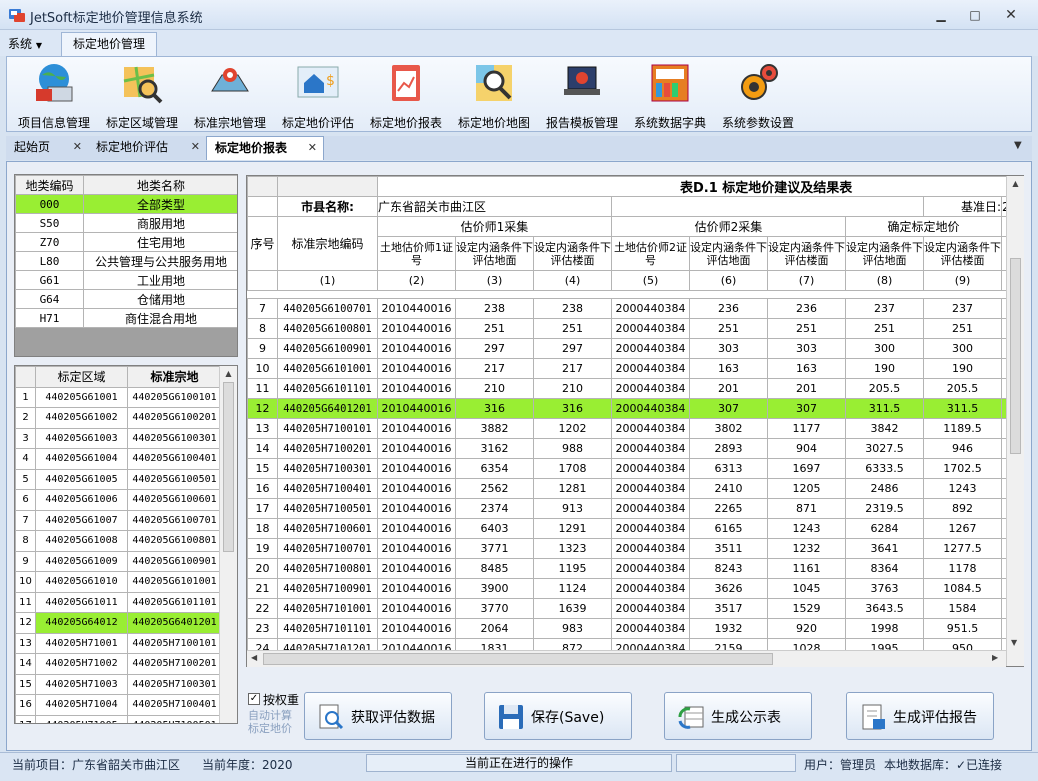 The image size is (1038, 781). I want to click on seq-cell: 21, so click(262, 588).